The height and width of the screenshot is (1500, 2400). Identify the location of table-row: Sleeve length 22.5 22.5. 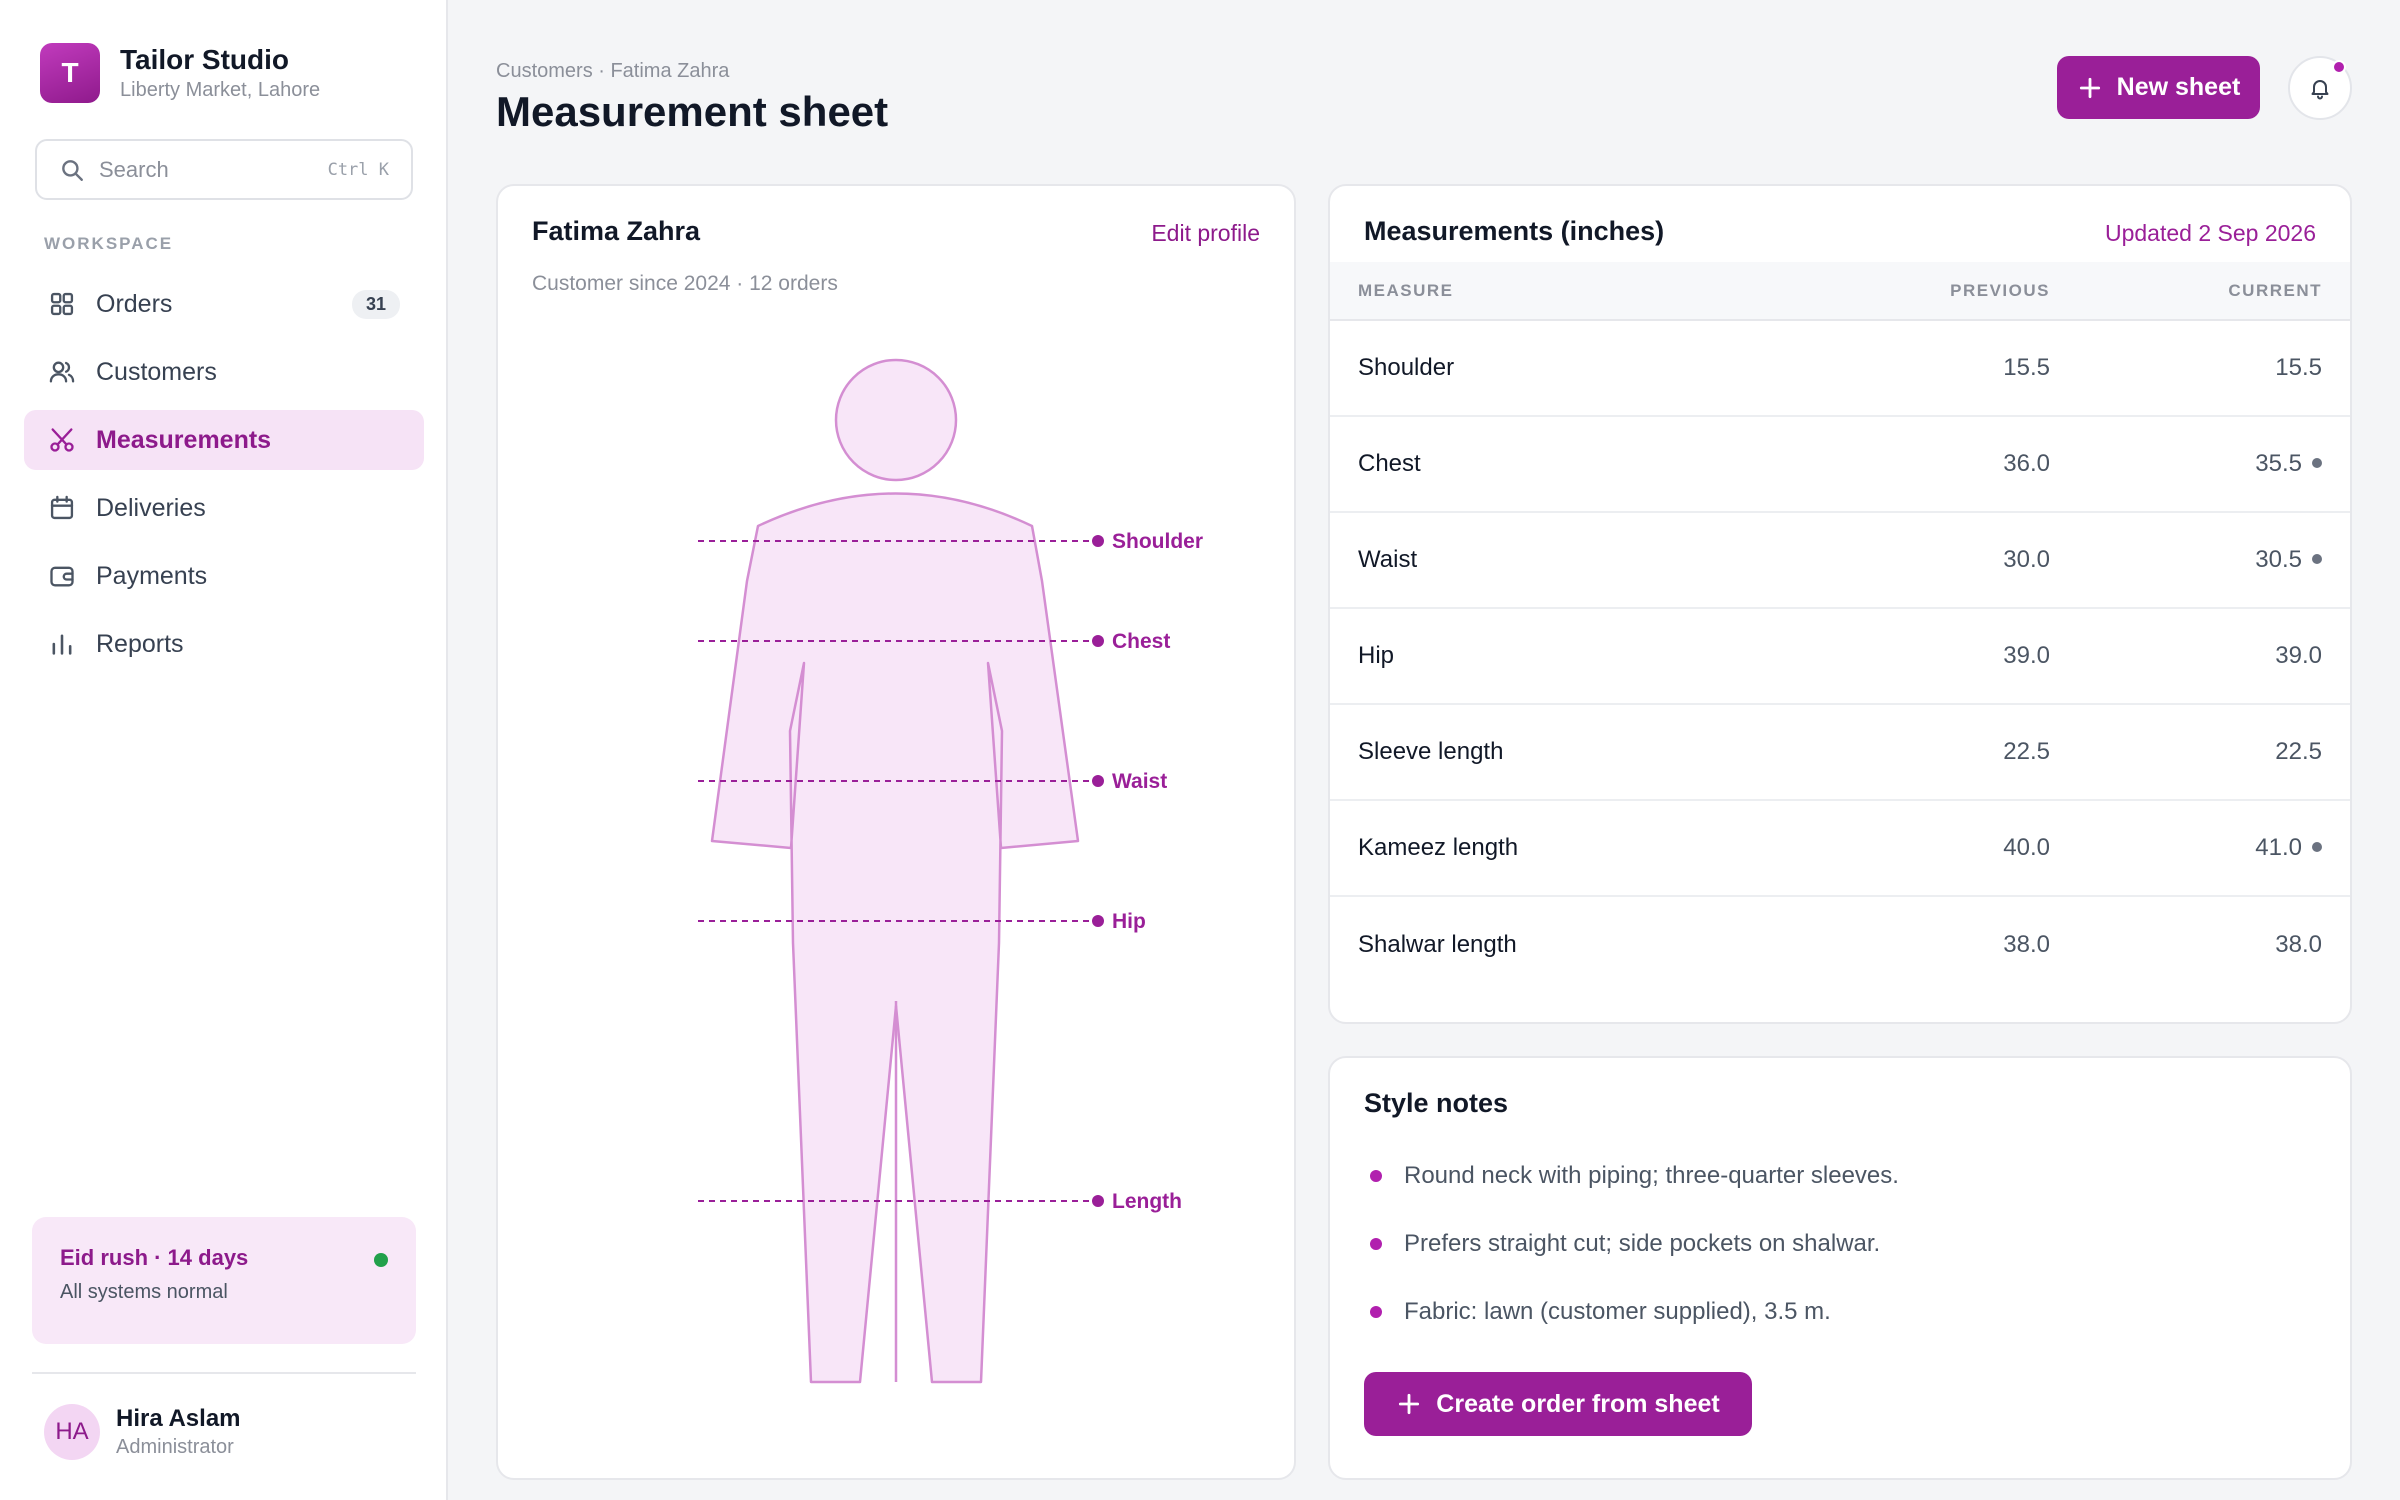
(1840, 752).